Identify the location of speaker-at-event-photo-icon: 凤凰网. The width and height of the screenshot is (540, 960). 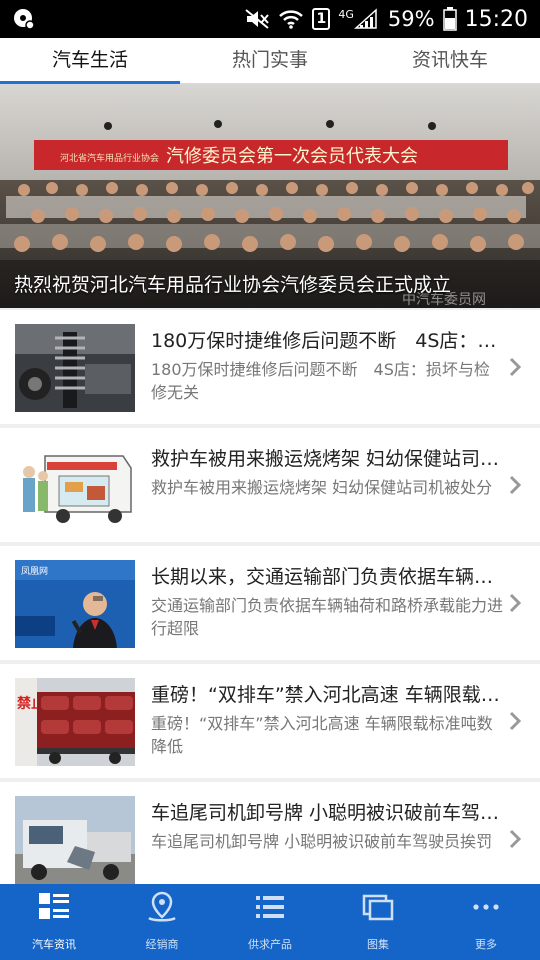
(75, 604).